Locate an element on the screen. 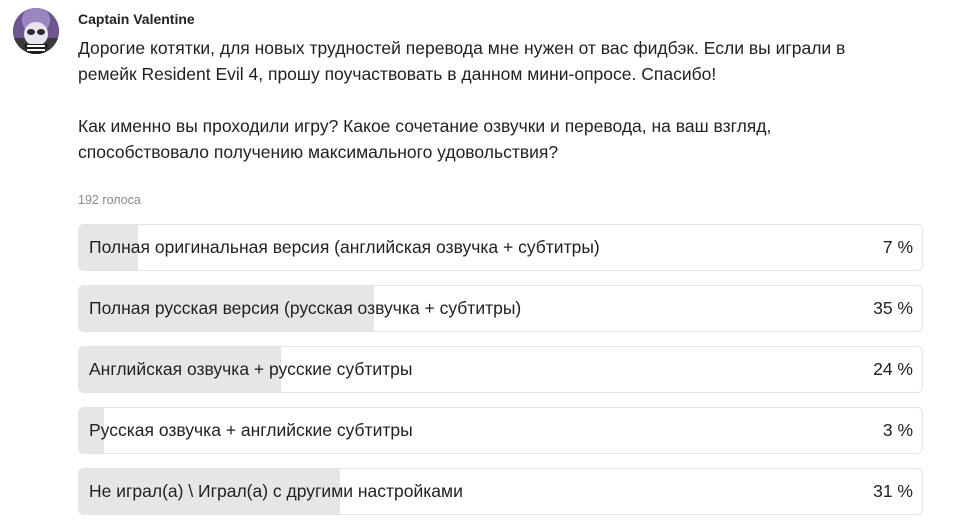  avatar-image is located at coordinates (36, 31).